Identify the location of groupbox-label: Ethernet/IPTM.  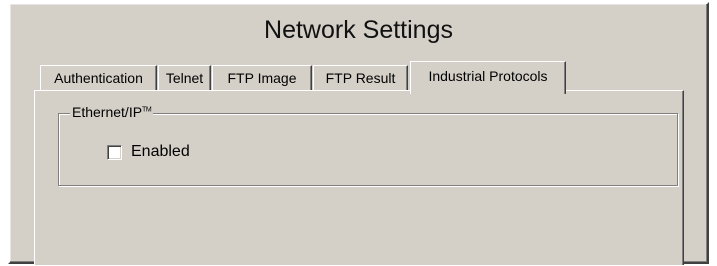
(112, 112).